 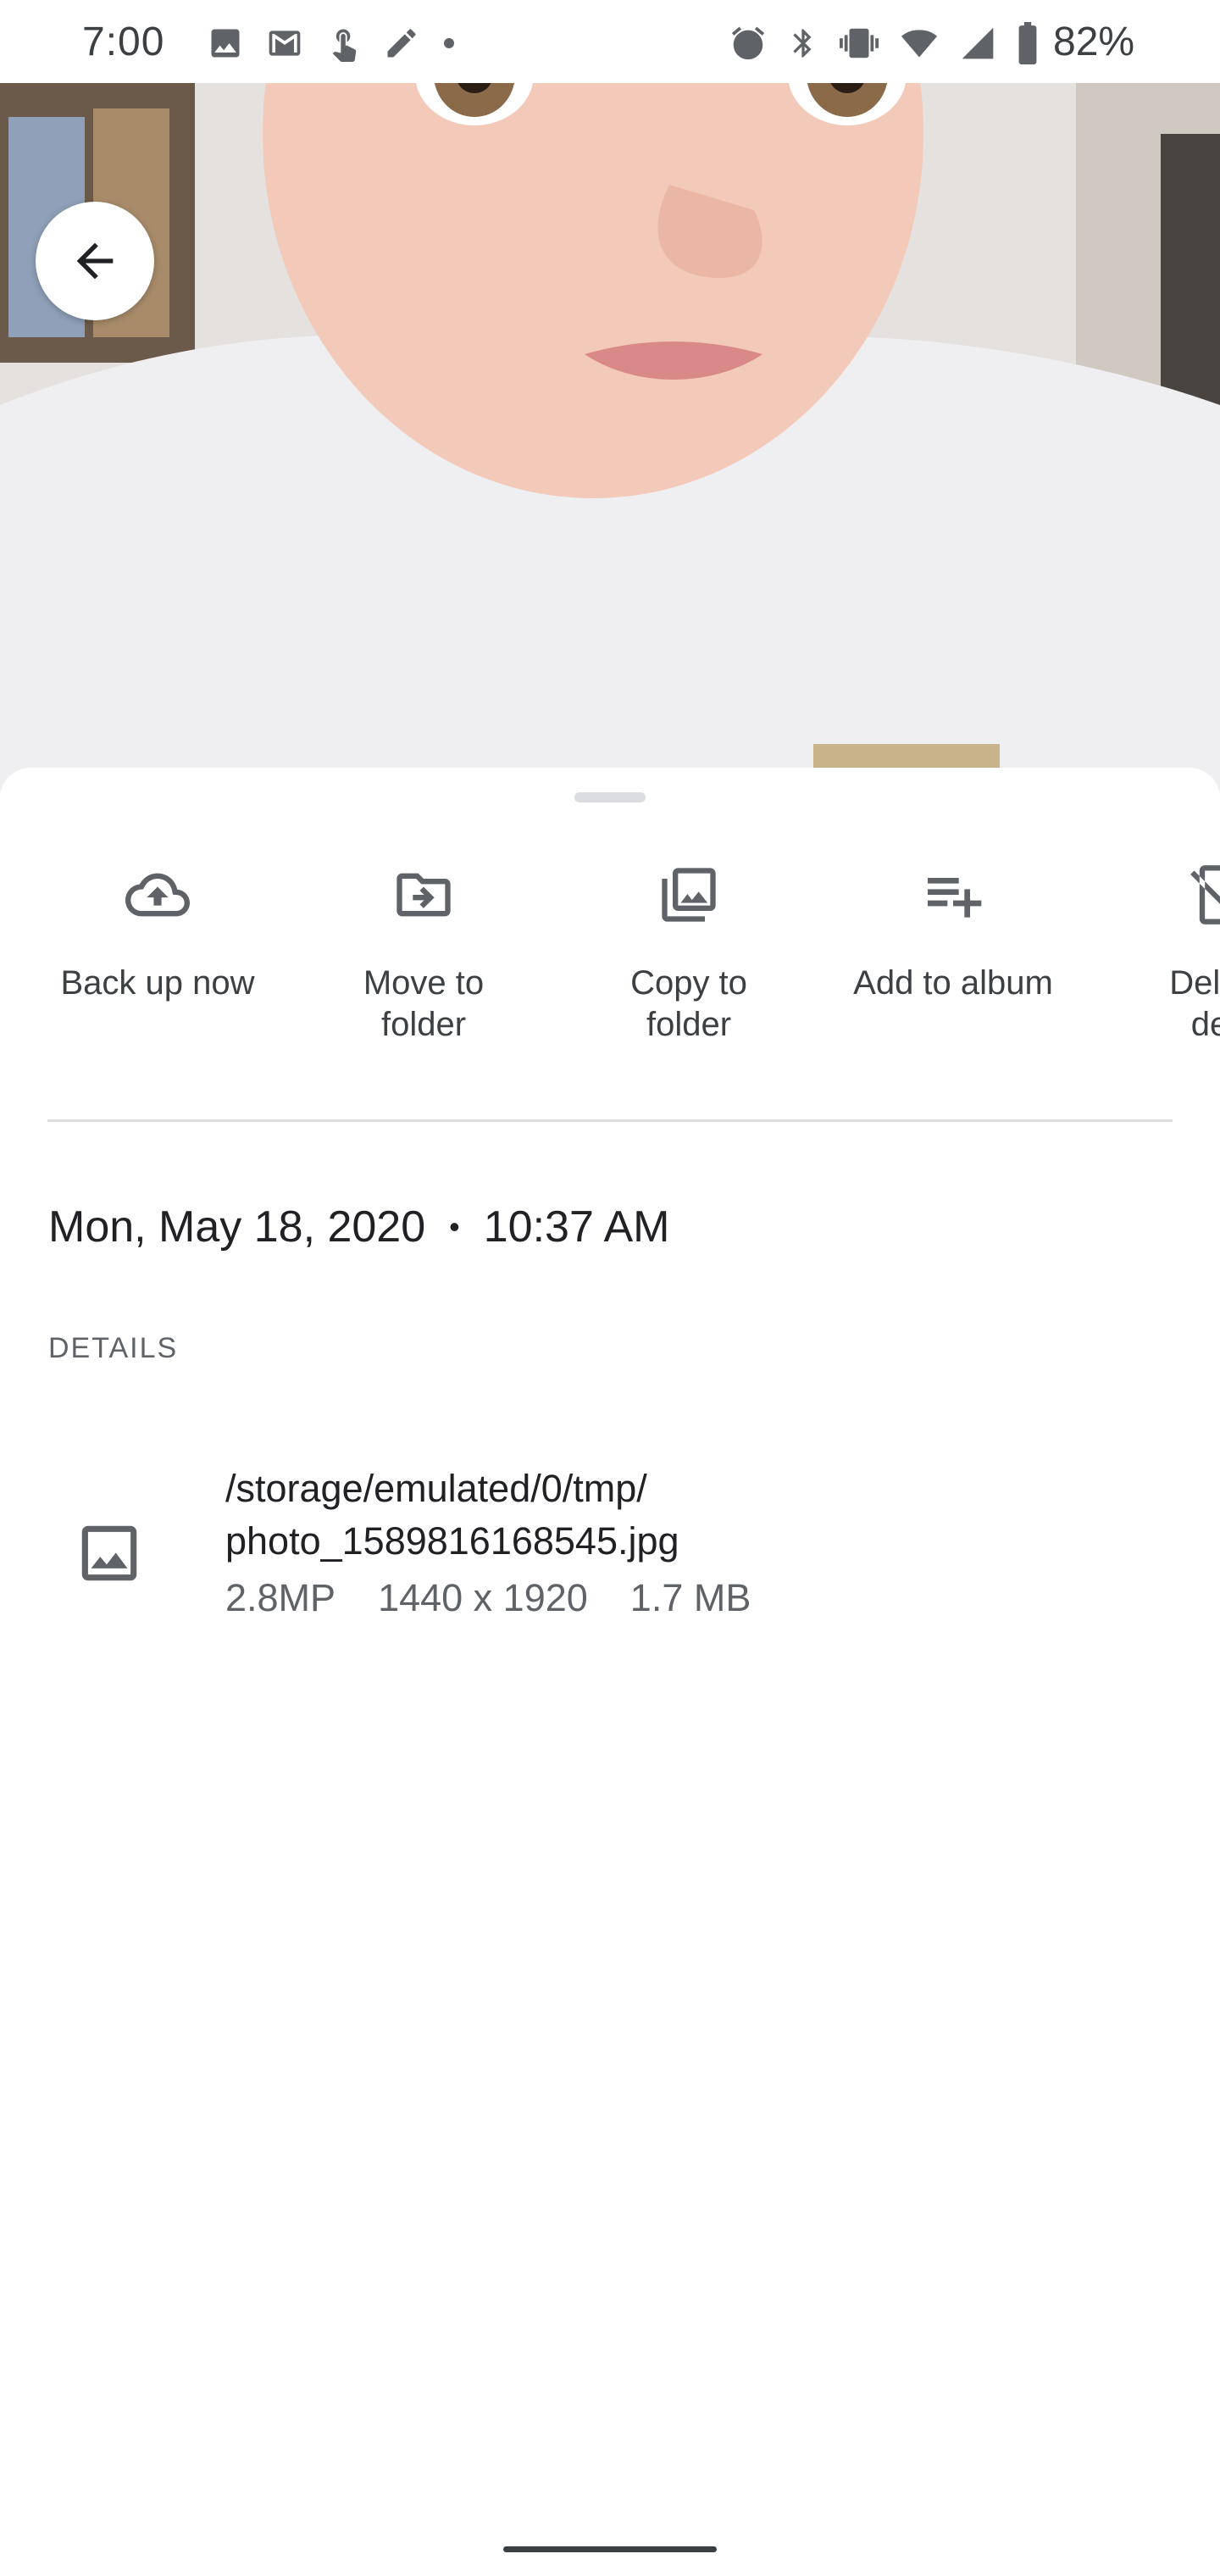 I want to click on notification-icons, so click(x=332, y=43).